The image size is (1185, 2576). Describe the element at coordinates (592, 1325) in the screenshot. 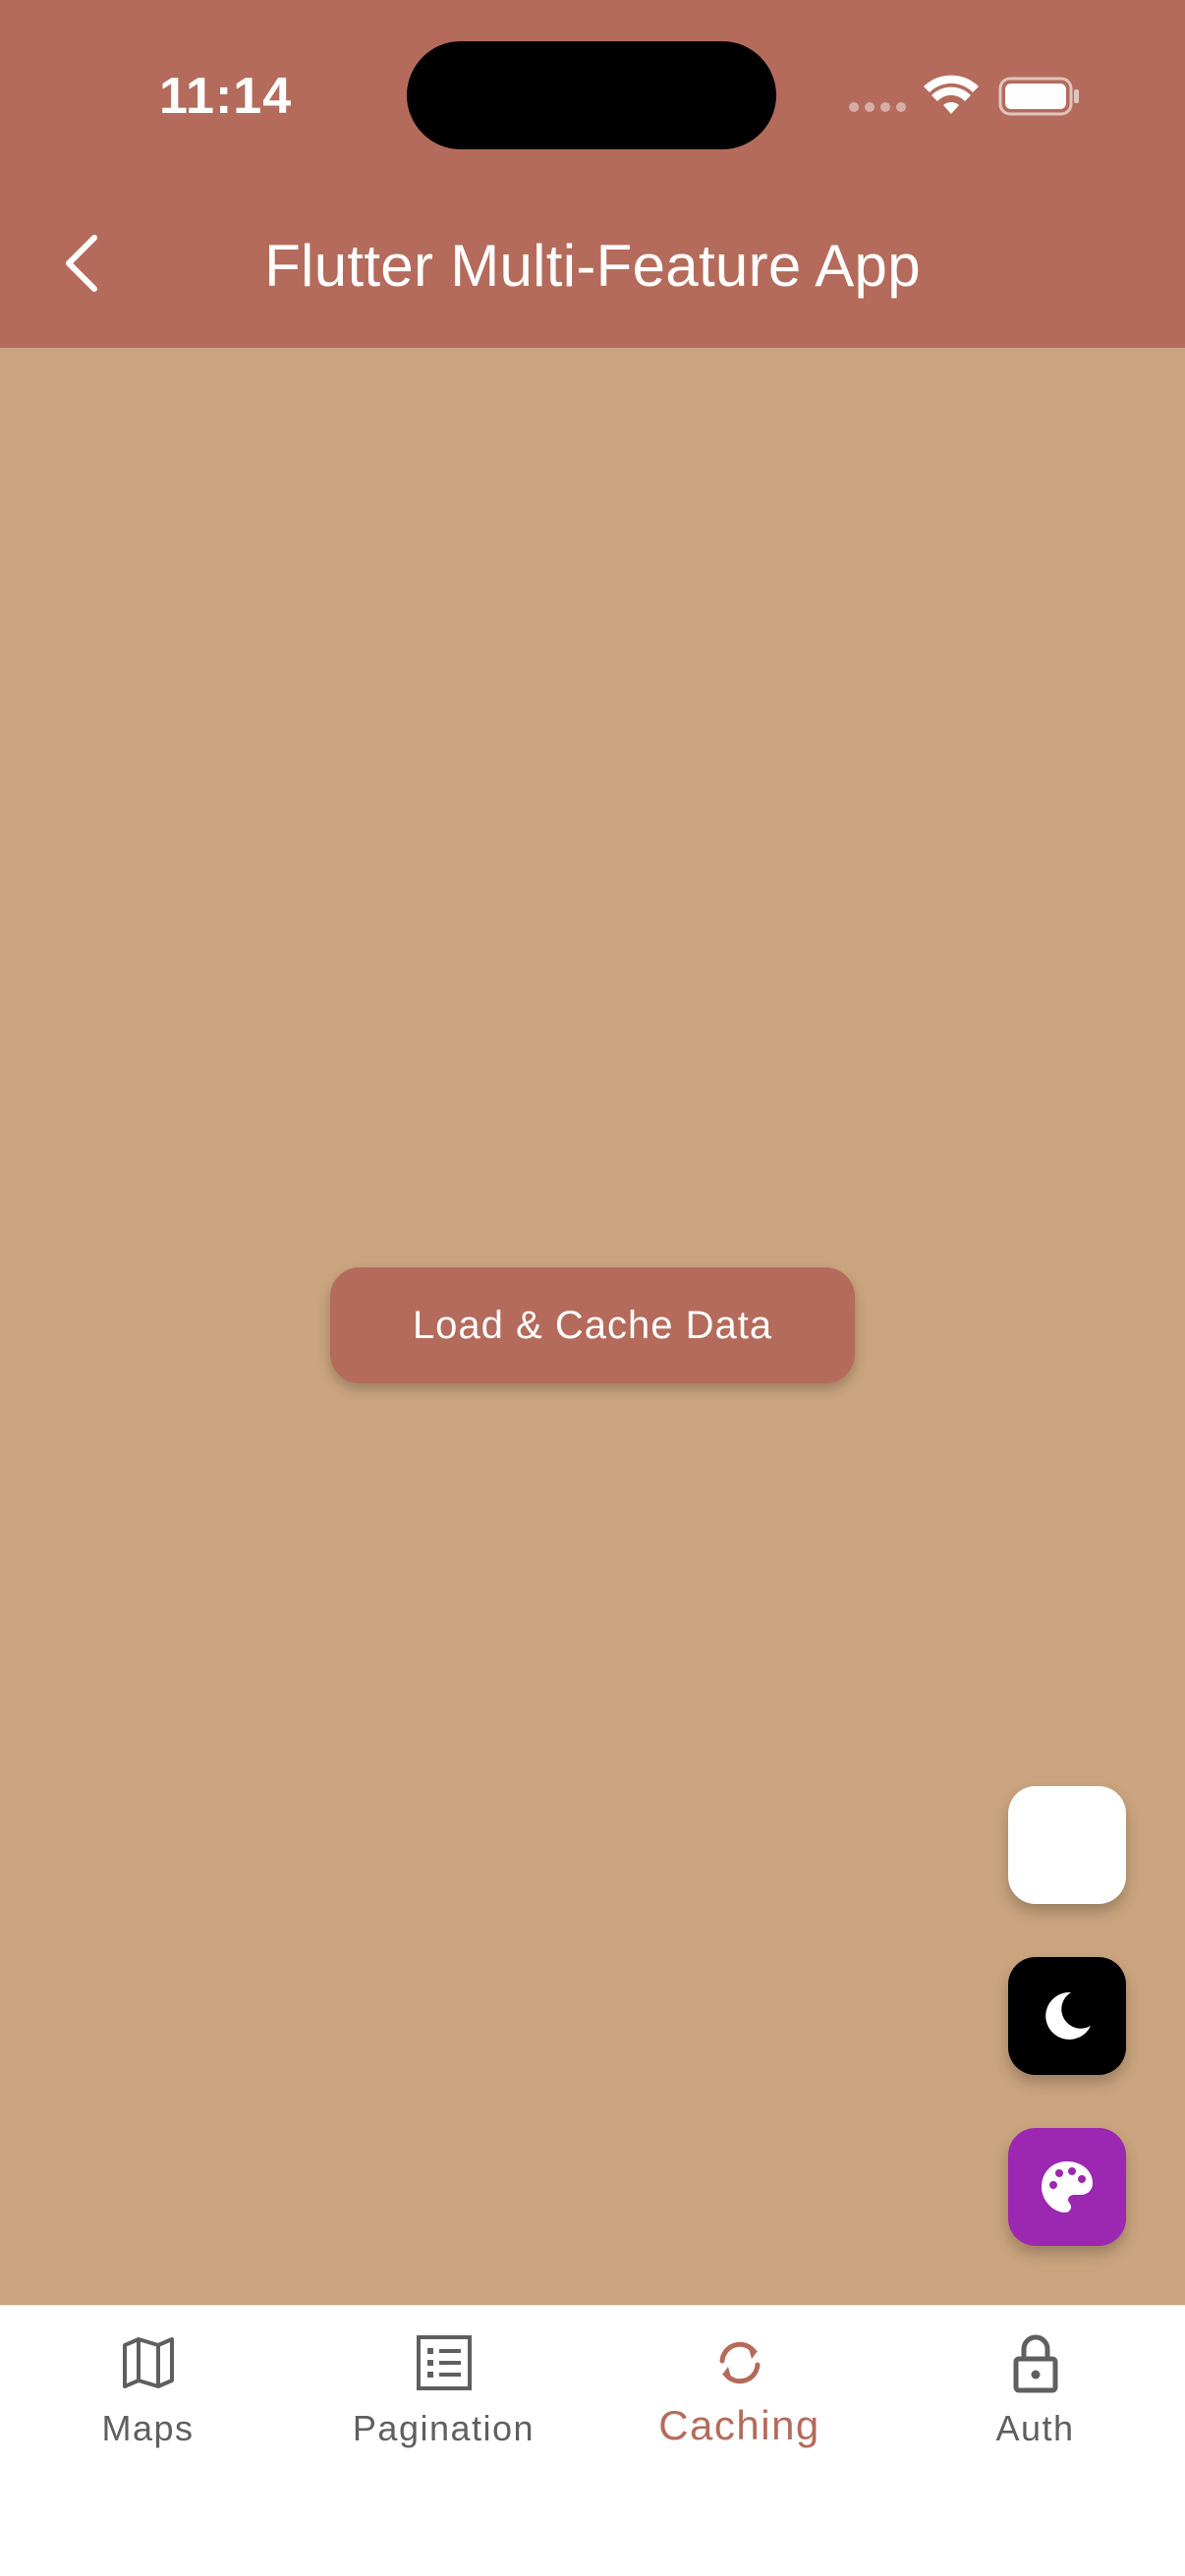

I see `load-cache-data-button: Load & Cache Data` at that location.